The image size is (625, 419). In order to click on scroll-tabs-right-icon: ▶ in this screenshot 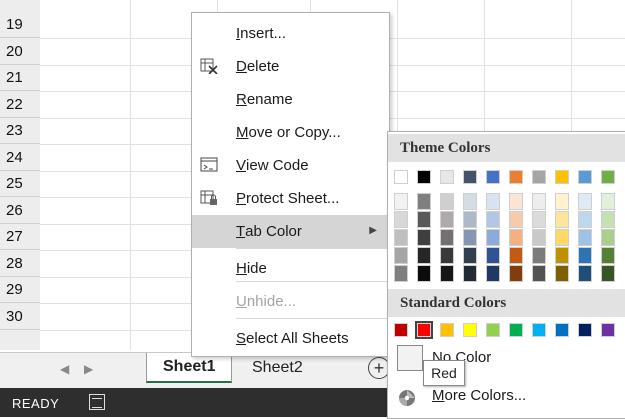, I will do `click(88, 369)`.